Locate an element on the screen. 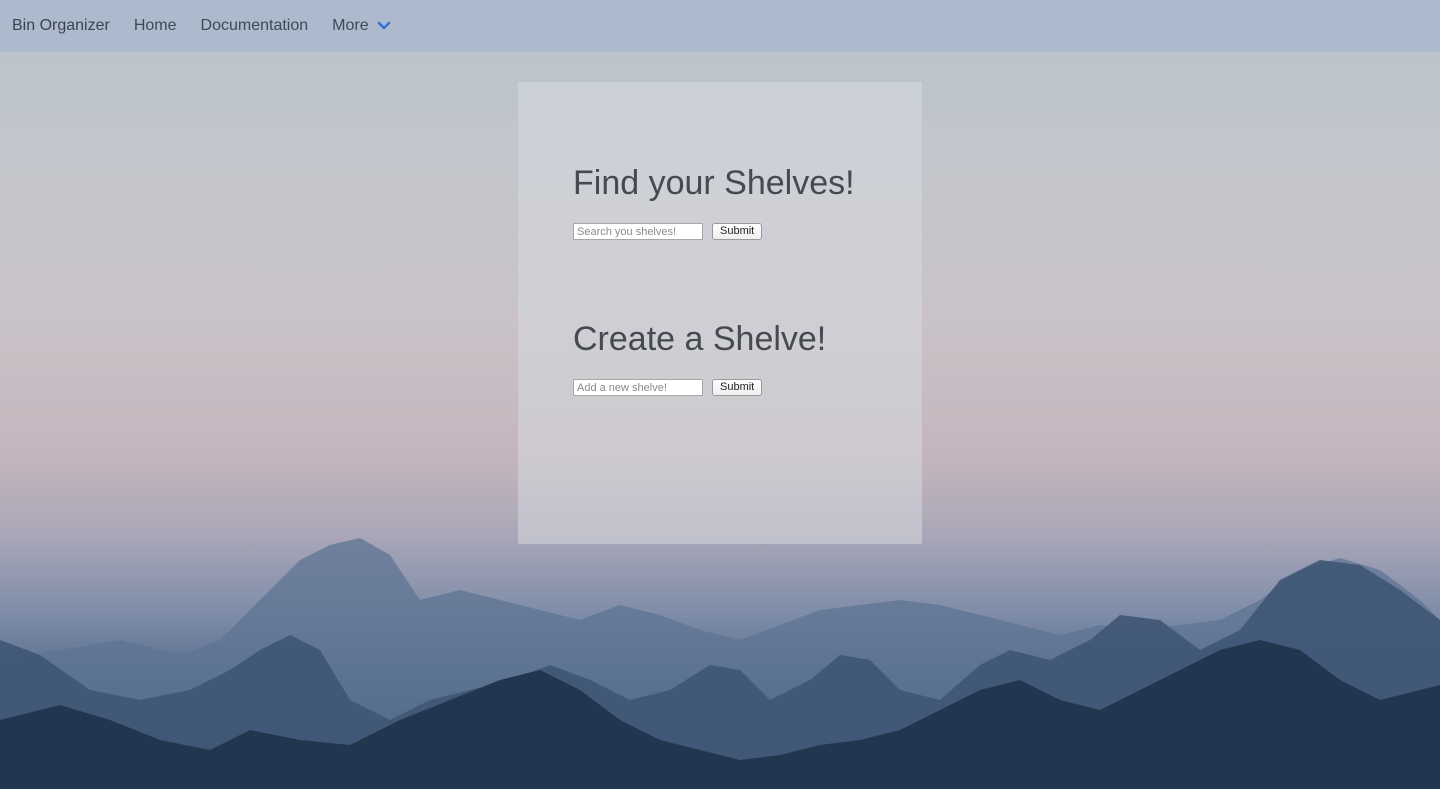 Image resolution: width=1440 pixels, height=789 pixels. create-heading: Create a Shelve! is located at coordinates (700, 339).